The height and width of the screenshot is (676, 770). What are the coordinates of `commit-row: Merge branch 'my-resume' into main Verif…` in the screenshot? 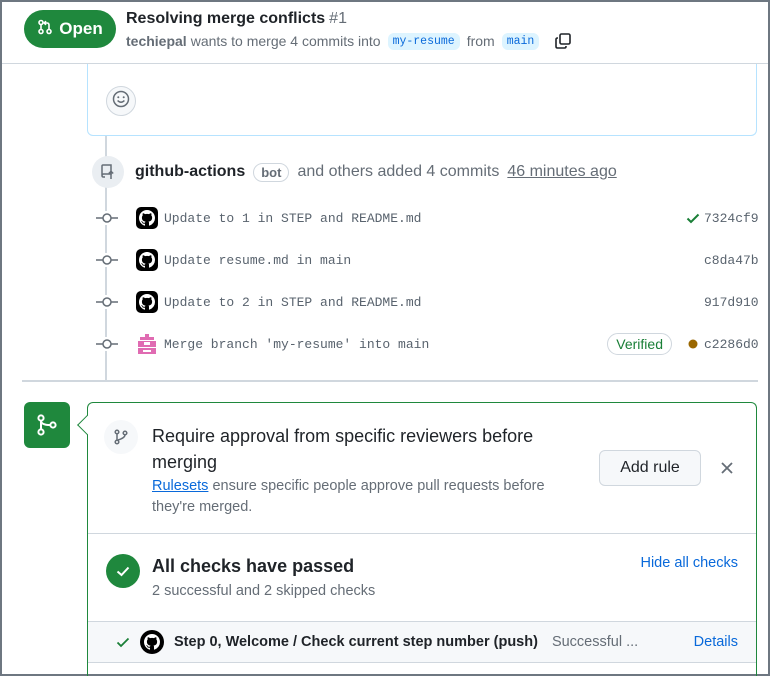 It's located at (427, 344).